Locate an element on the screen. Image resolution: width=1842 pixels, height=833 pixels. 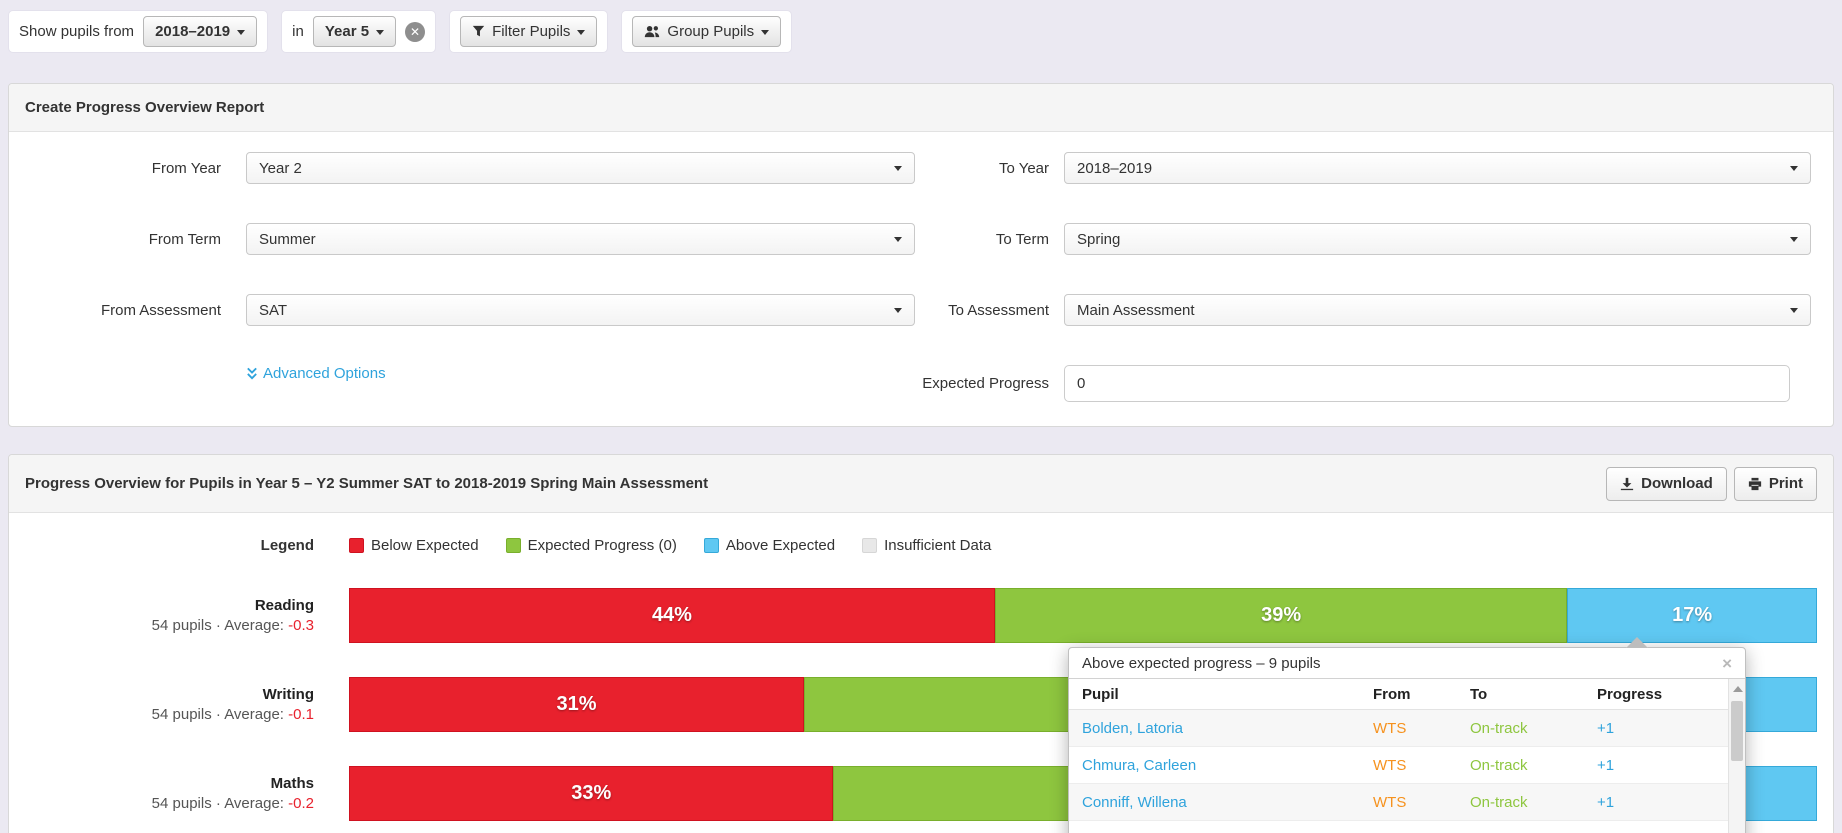
pupil-row: Bolden, Latoria WTS On-track +1 is located at coordinates (1398, 728).